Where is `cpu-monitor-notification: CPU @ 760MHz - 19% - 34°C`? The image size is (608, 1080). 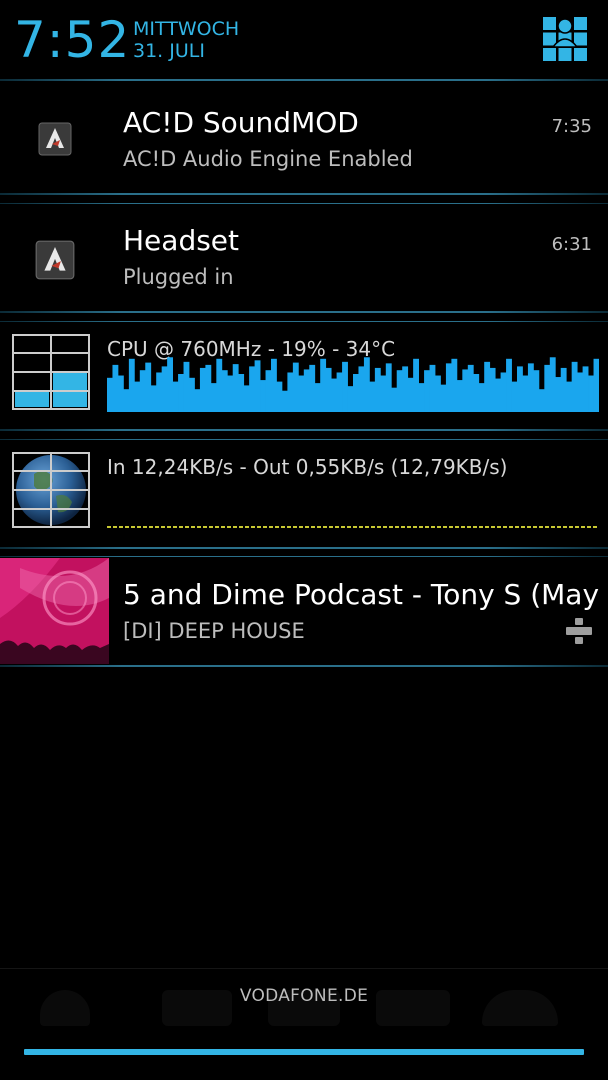
cpu-monitor-notification: CPU @ 760MHz - 19% - 34°C is located at coordinates (304, 375).